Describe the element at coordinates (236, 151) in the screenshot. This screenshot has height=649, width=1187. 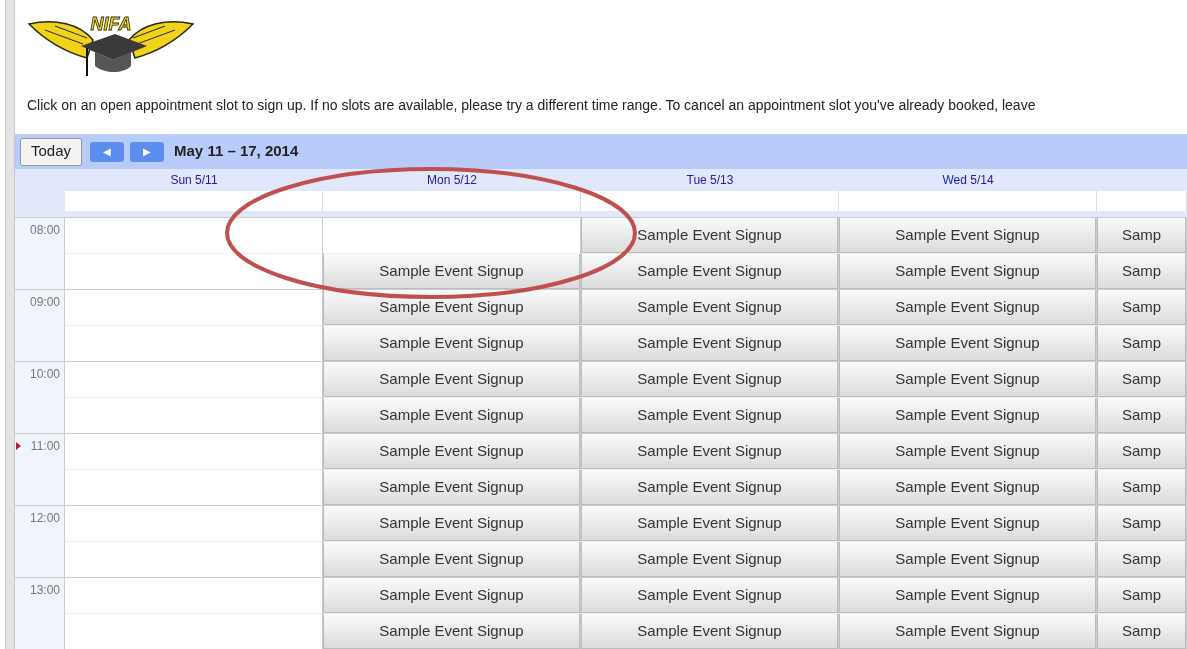
I see `date-range: May 11 – 17, 2014` at that location.